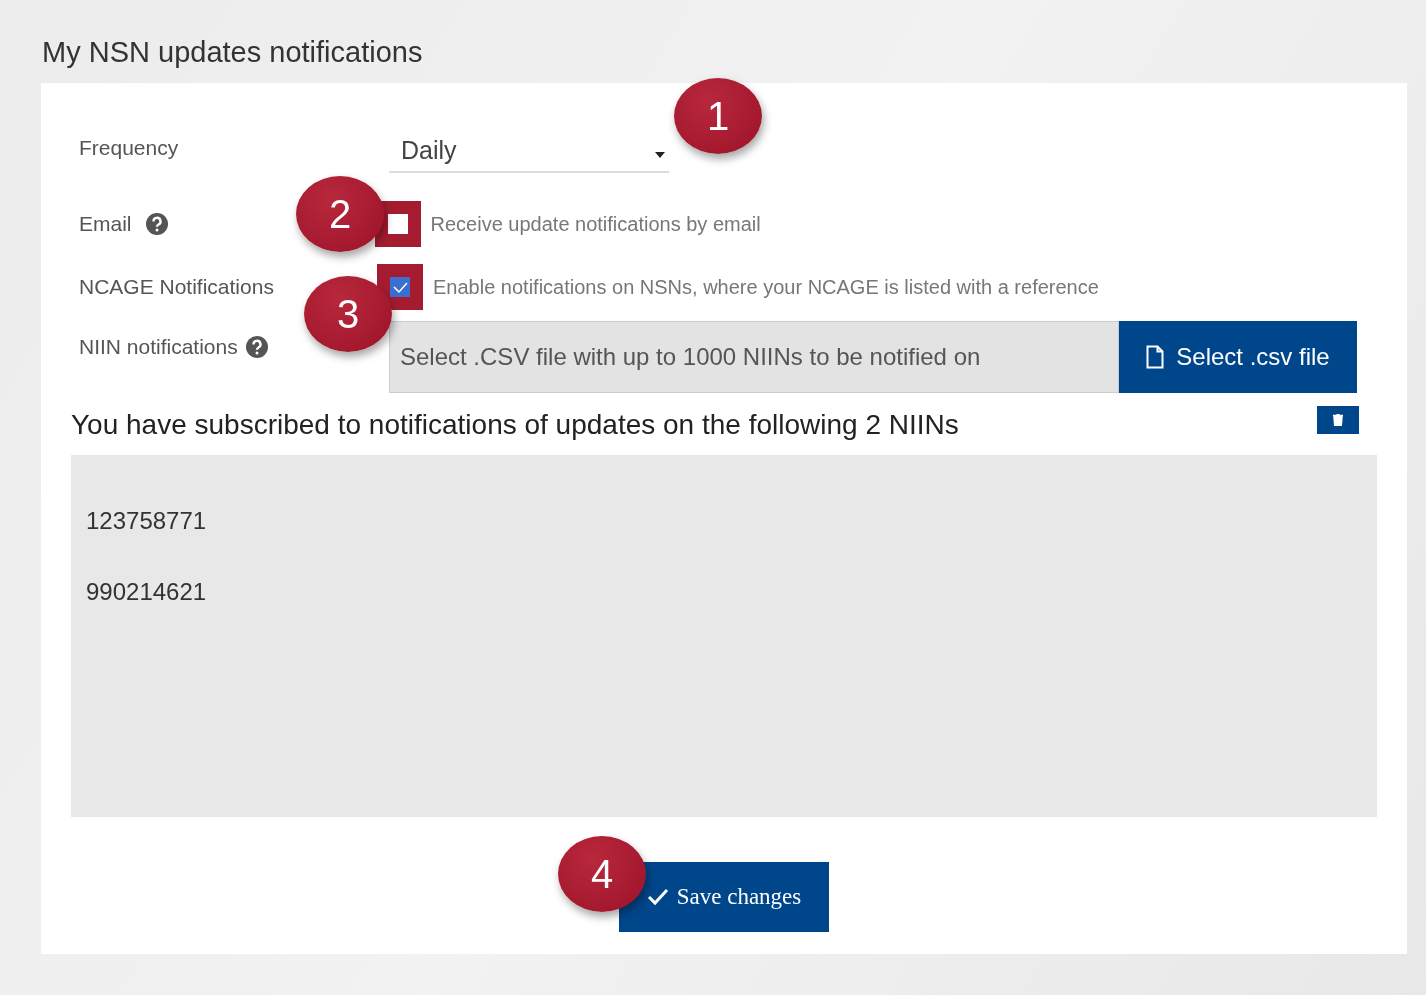 Image resolution: width=1426 pixels, height=995 pixels. Describe the element at coordinates (397, 224) in the screenshot. I see `email-checkbox` at that location.